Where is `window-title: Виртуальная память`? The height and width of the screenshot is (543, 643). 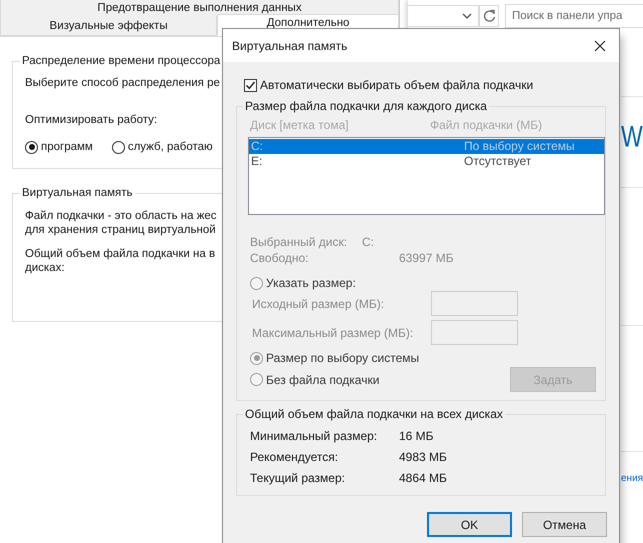
window-title: Виртуальная память is located at coordinates (289, 45).